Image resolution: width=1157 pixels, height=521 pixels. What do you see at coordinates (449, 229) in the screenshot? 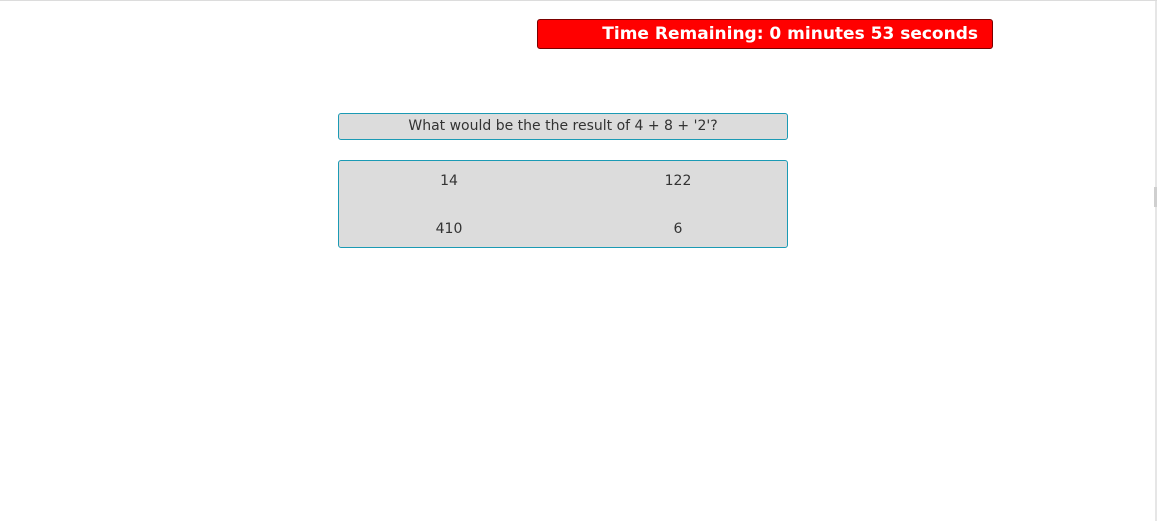
I see `answer-option: 410` at bounding box center [449, 229].